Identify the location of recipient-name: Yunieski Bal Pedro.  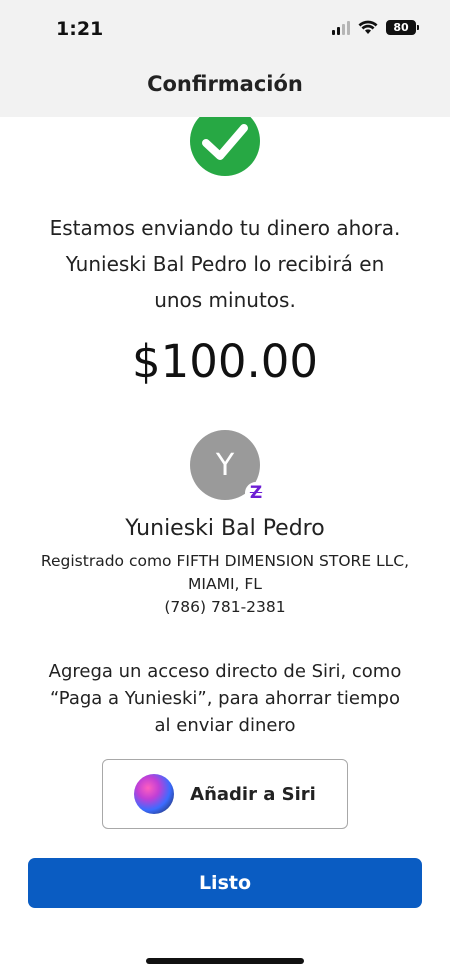
(225, 528).